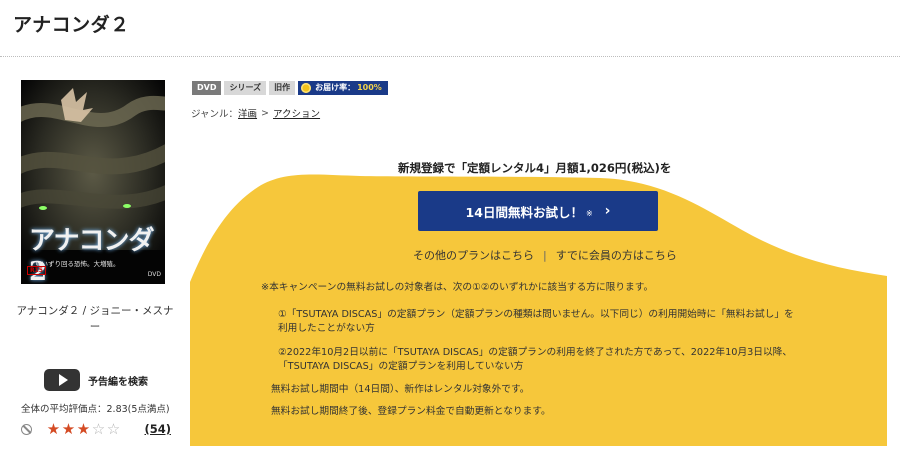 The height and width of the screenshot is (452, 900). I want to click on poster-rating-mark: R15, so click(36, 270).